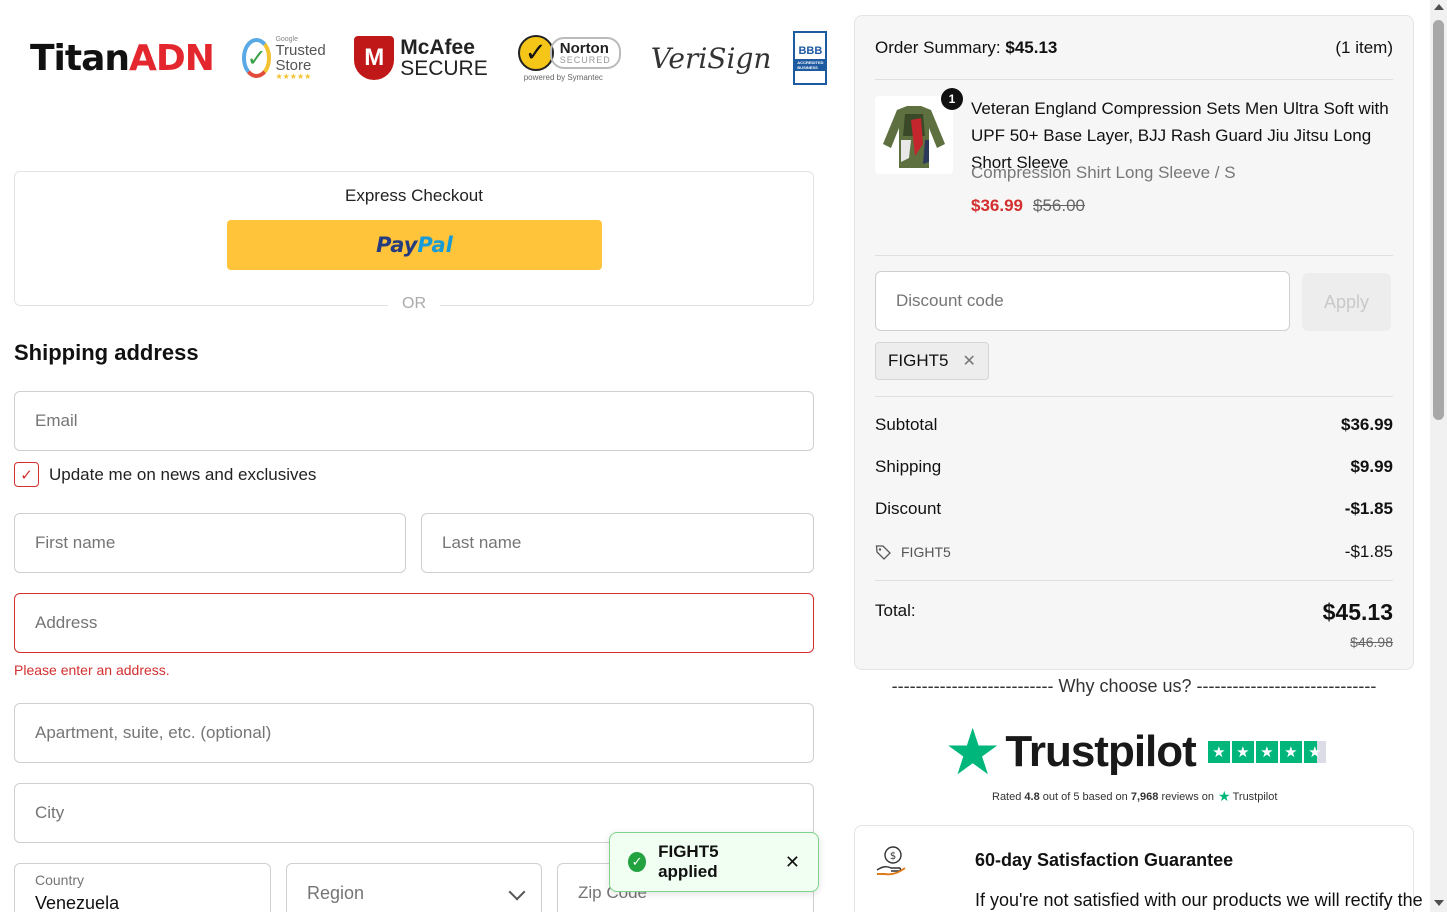 Image resolution: width=1447 pixels, height=912 pixels. I want to click on total-value: $45.13, so click(1357, 612).